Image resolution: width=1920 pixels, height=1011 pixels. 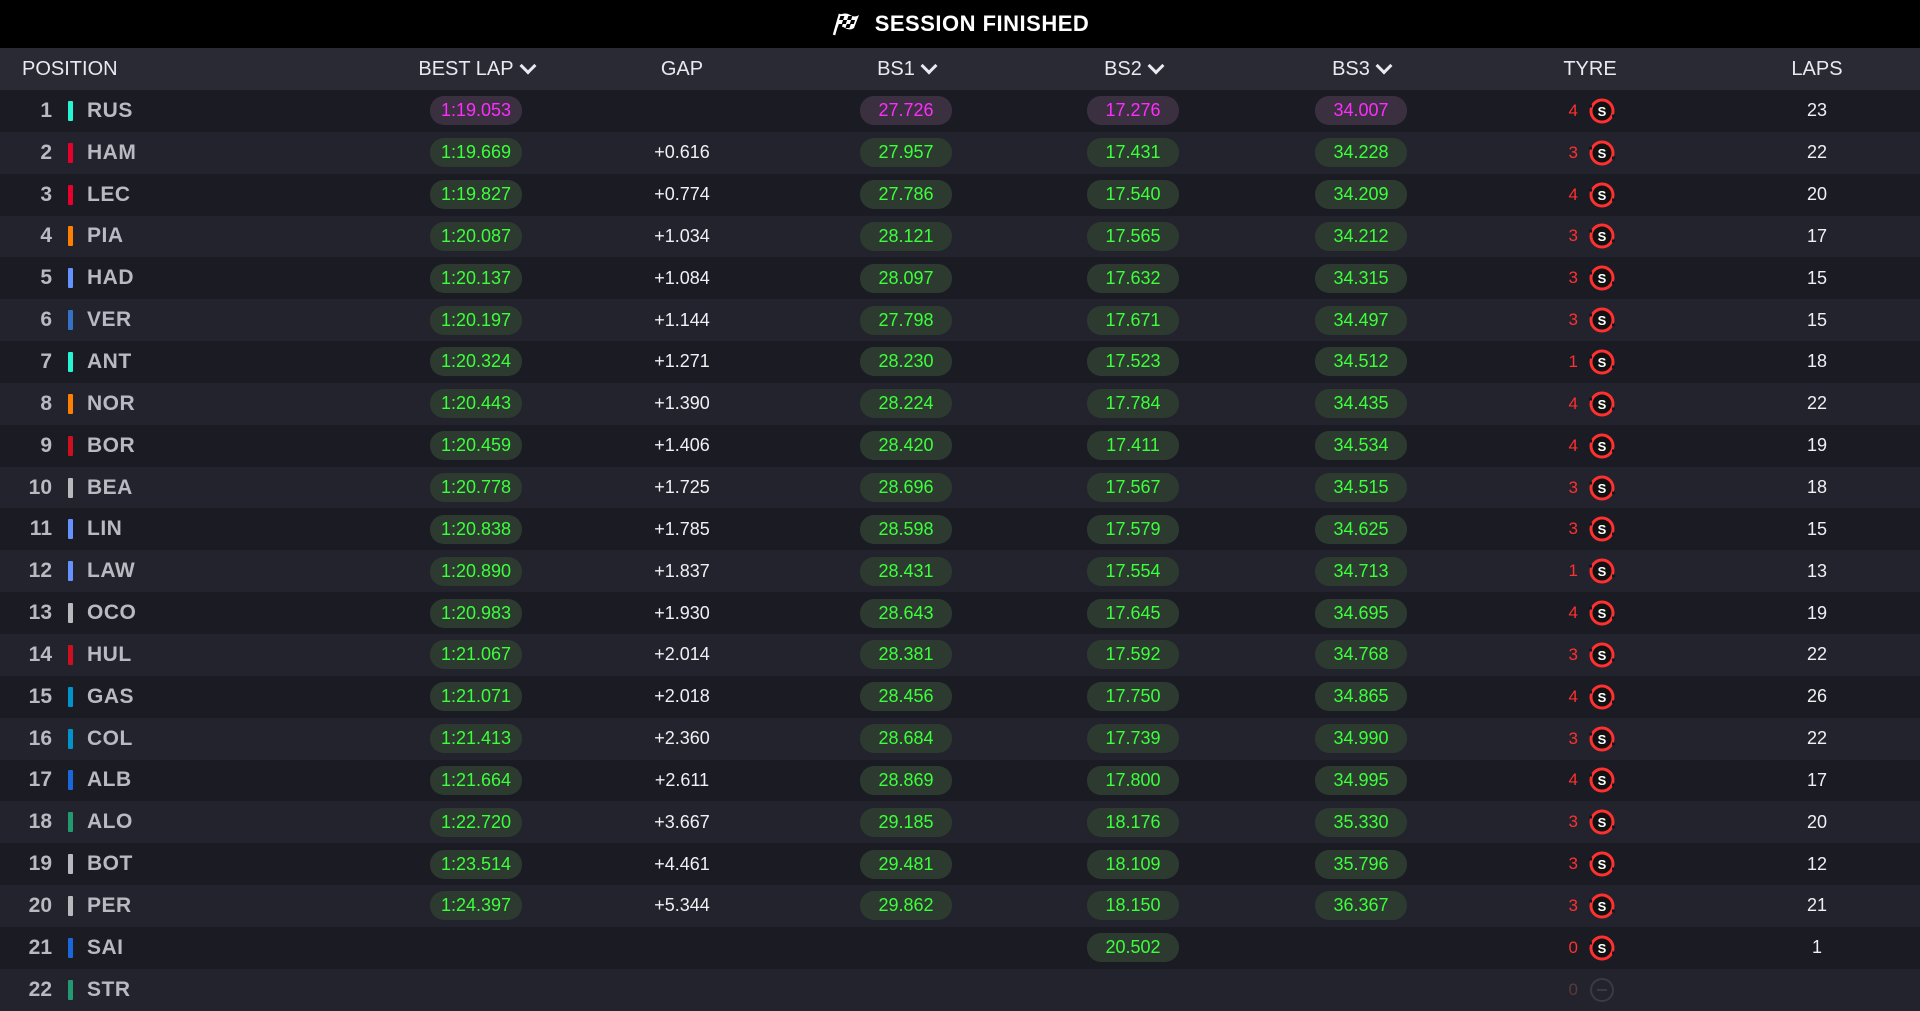 I want to click on bs1-cell: 28.696, so click(x=906, y=488).